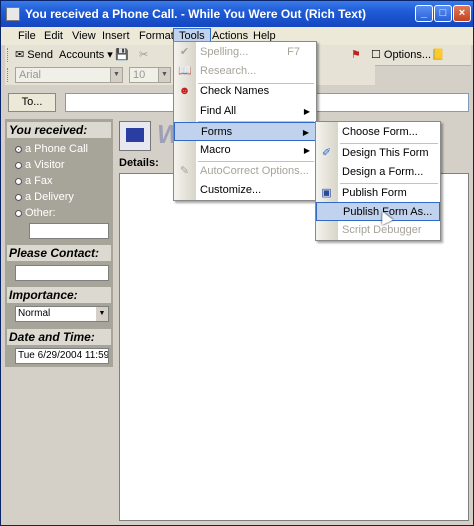 The height and width of the screenshot is (526, 474). Describe the element at coordinates (462, 13) in the screenshot. I see `close-button: ×` at that location.